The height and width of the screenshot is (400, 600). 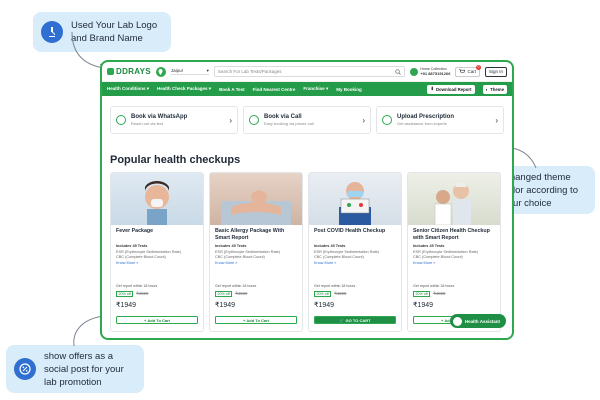 I want to click on whatsapp-icon, so click(x=121, y=120).